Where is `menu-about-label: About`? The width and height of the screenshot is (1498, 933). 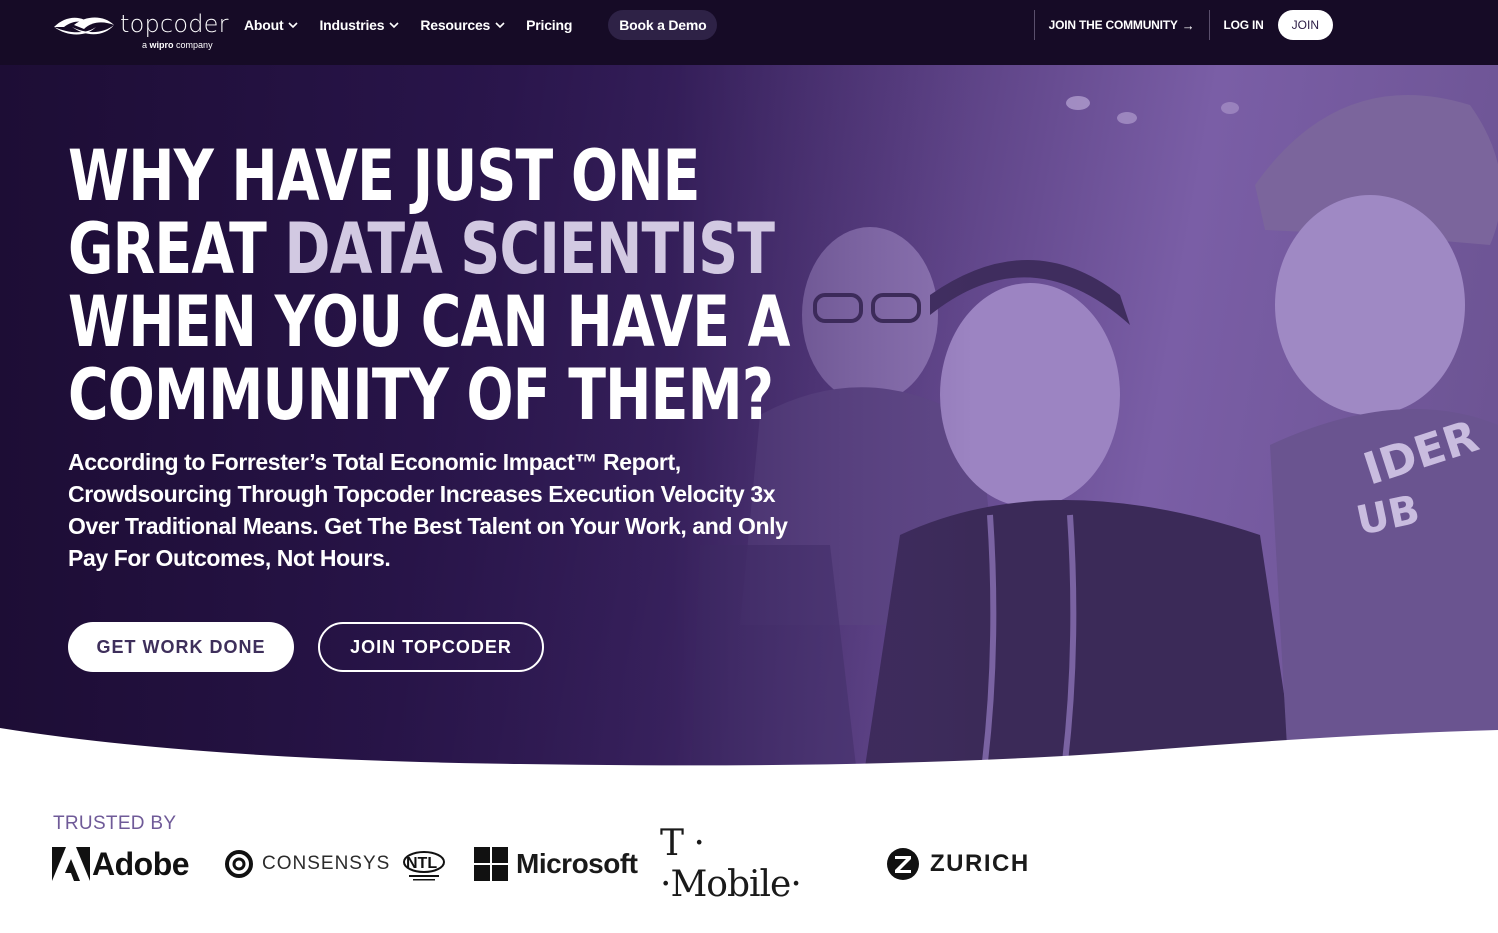 menu-about-label: About is located at coordinates (264, 25).